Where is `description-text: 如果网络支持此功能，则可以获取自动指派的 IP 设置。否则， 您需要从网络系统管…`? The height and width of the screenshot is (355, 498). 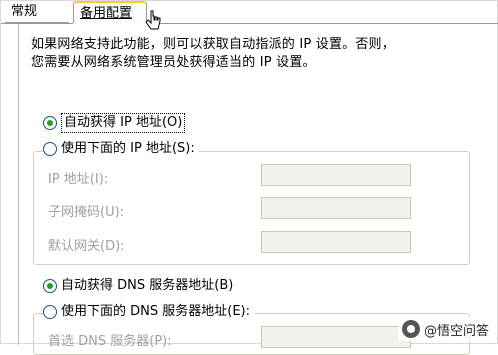
description-text: 如果网络支持此功能，则可以获取自动指派的 IP 设置。否则， 您需要从网络系统管… is located at coordinates (251, 54).